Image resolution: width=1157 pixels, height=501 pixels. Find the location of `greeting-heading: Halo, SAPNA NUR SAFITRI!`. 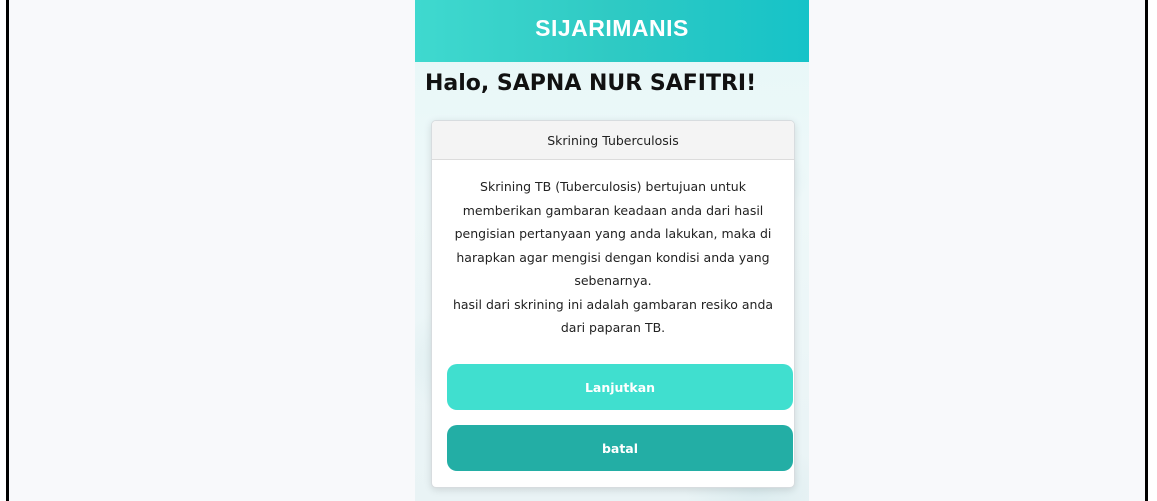

greeting-heading: Halo, SAPNA NUR SAFITRI! is located at coordinates (591, 83).